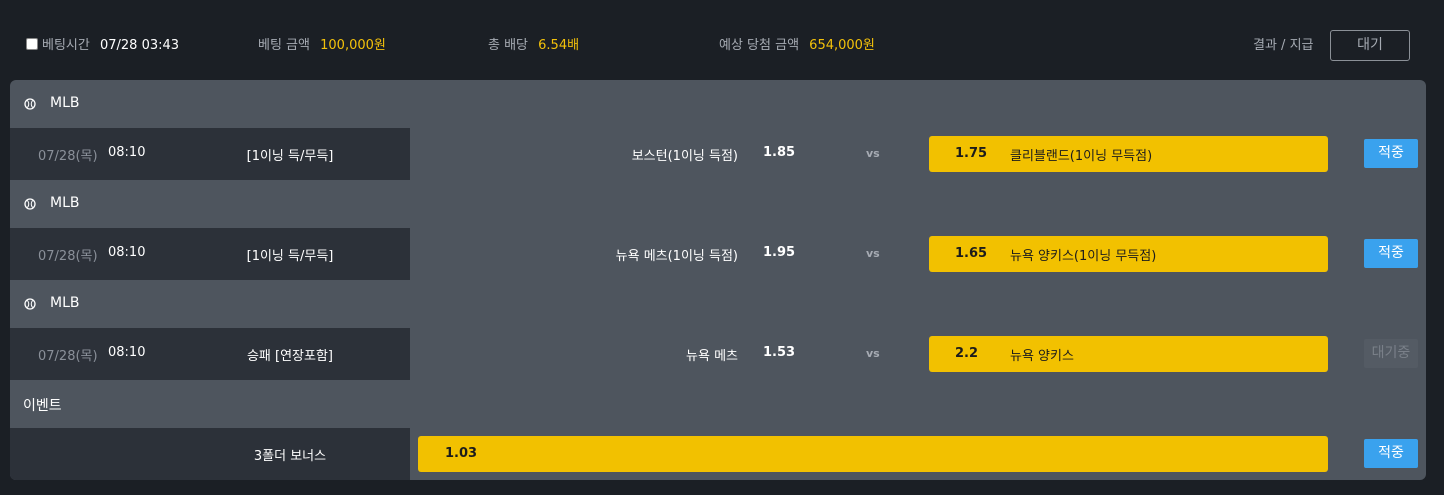  I want to click on home-odds: 1.85, so click(779, 152).